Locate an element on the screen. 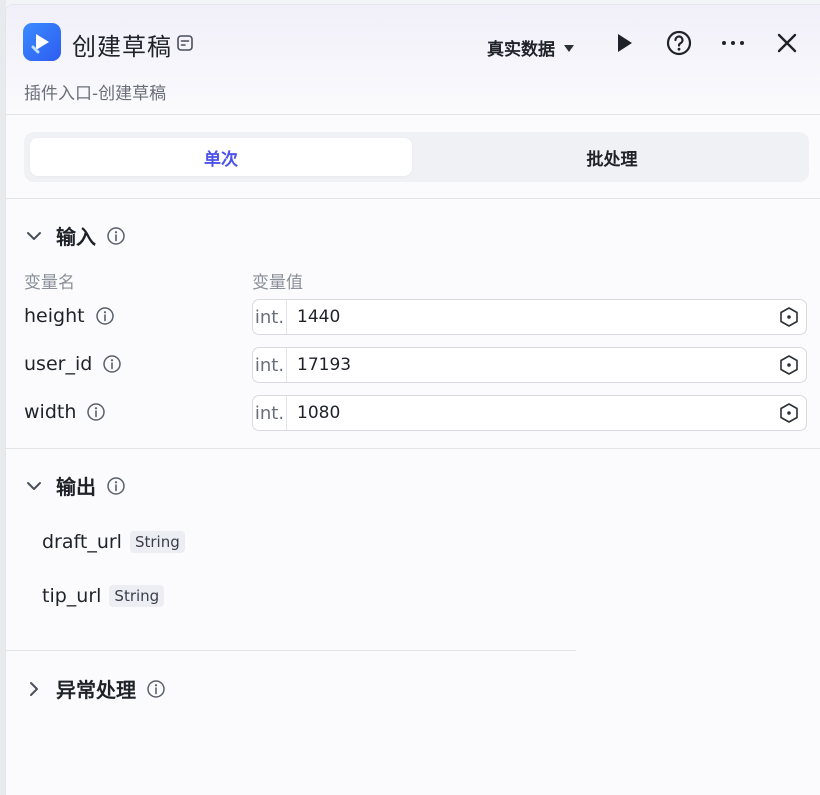  variable-label-width: width is located at coordinates (65, 412).